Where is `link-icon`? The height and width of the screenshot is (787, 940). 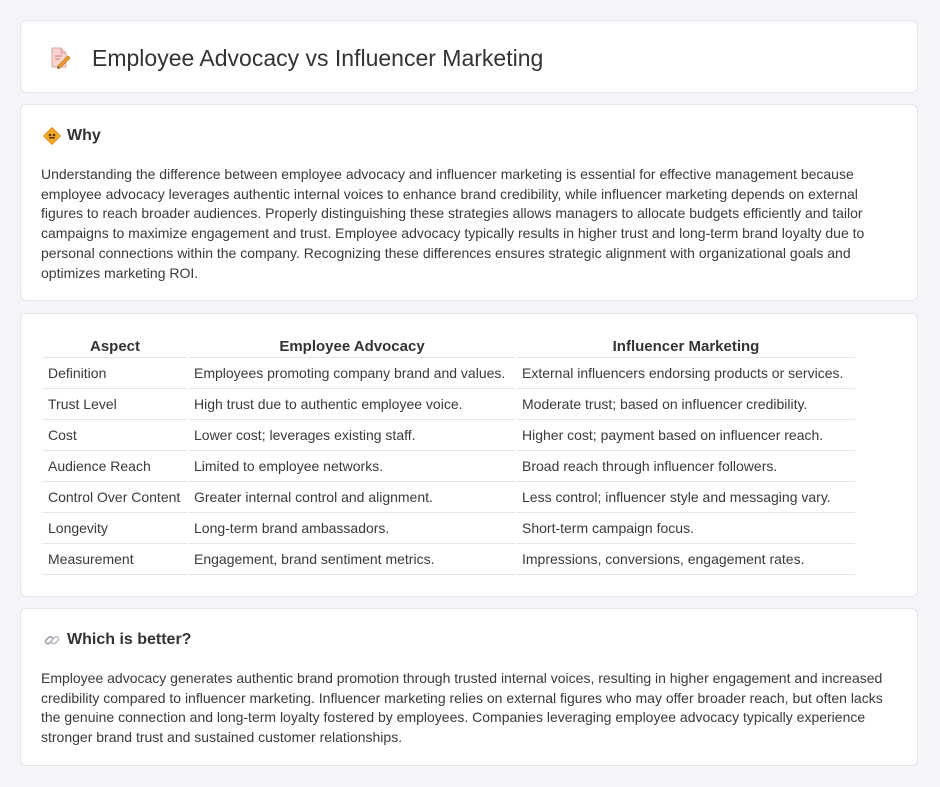 link-icon is located at coordinates (52, 640).